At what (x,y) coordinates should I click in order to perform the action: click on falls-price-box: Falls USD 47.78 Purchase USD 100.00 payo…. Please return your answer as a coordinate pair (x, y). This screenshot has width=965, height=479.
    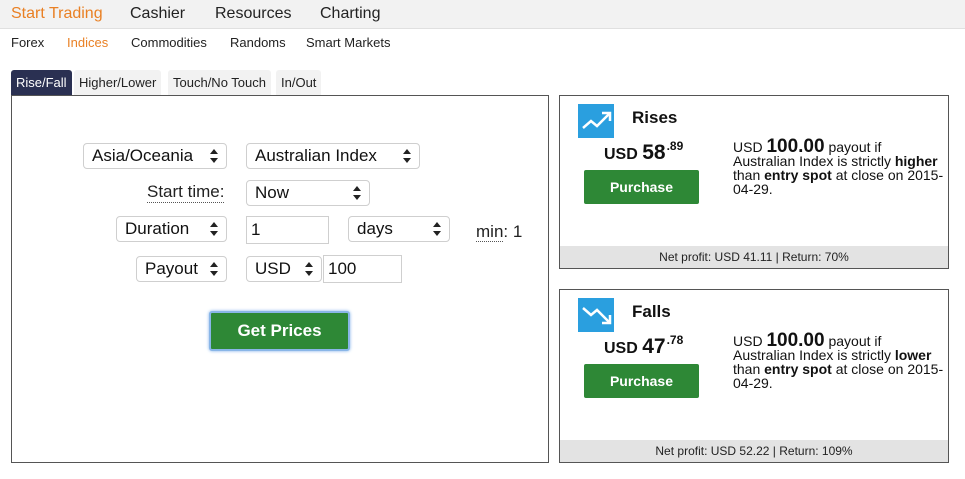
    Looking at the image, I should click on (754, 376).